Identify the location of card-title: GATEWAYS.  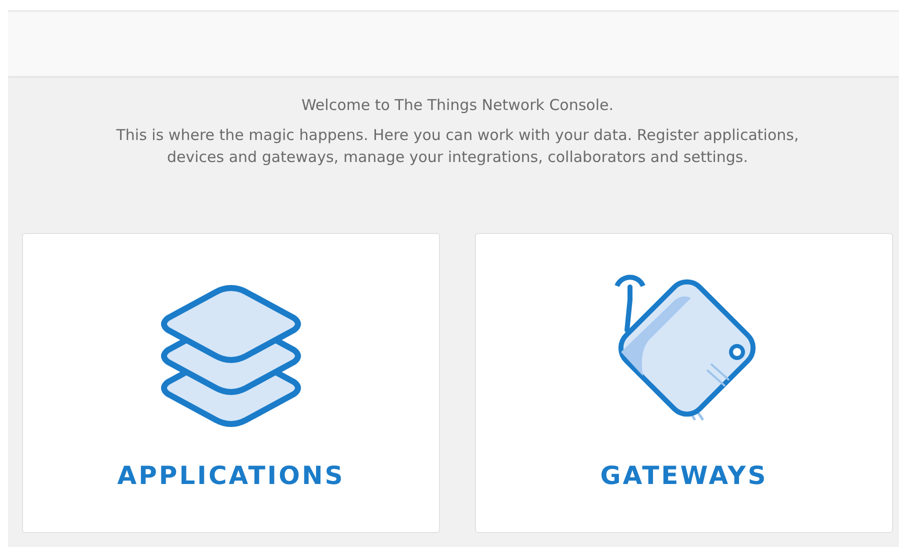
(684, 475).